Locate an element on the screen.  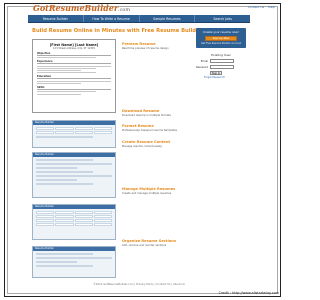
resume-address: 123 Street Address, City, ST 12345 is located at coordinates (74, 48).